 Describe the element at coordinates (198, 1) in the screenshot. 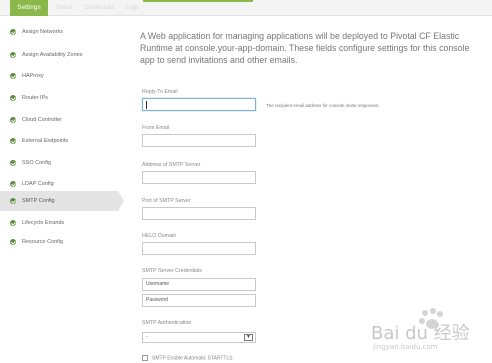

I see `progress-accent-line` at that location.